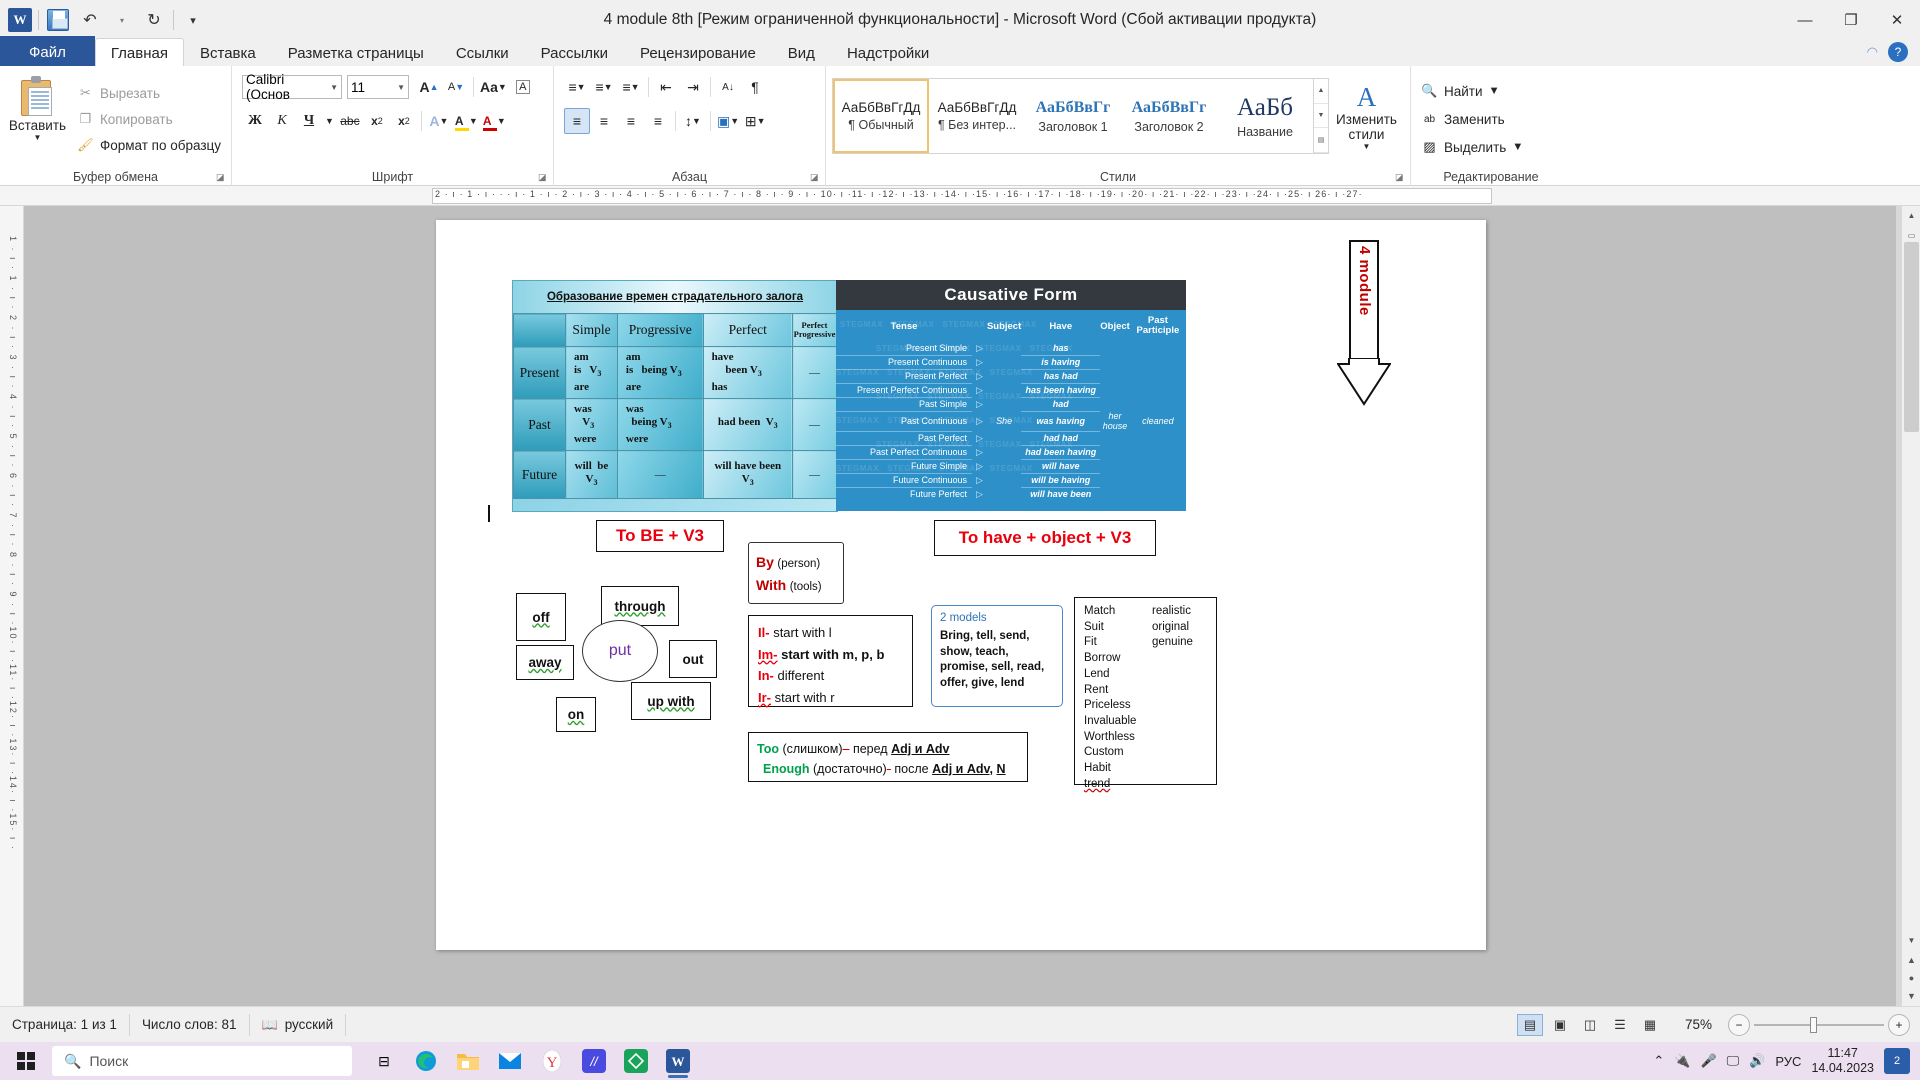 This screenshot has width=1920, height=1080. Describe the element at coordinates (658, 121) in the screenshot. I see `justify-button: ≡` at that location.